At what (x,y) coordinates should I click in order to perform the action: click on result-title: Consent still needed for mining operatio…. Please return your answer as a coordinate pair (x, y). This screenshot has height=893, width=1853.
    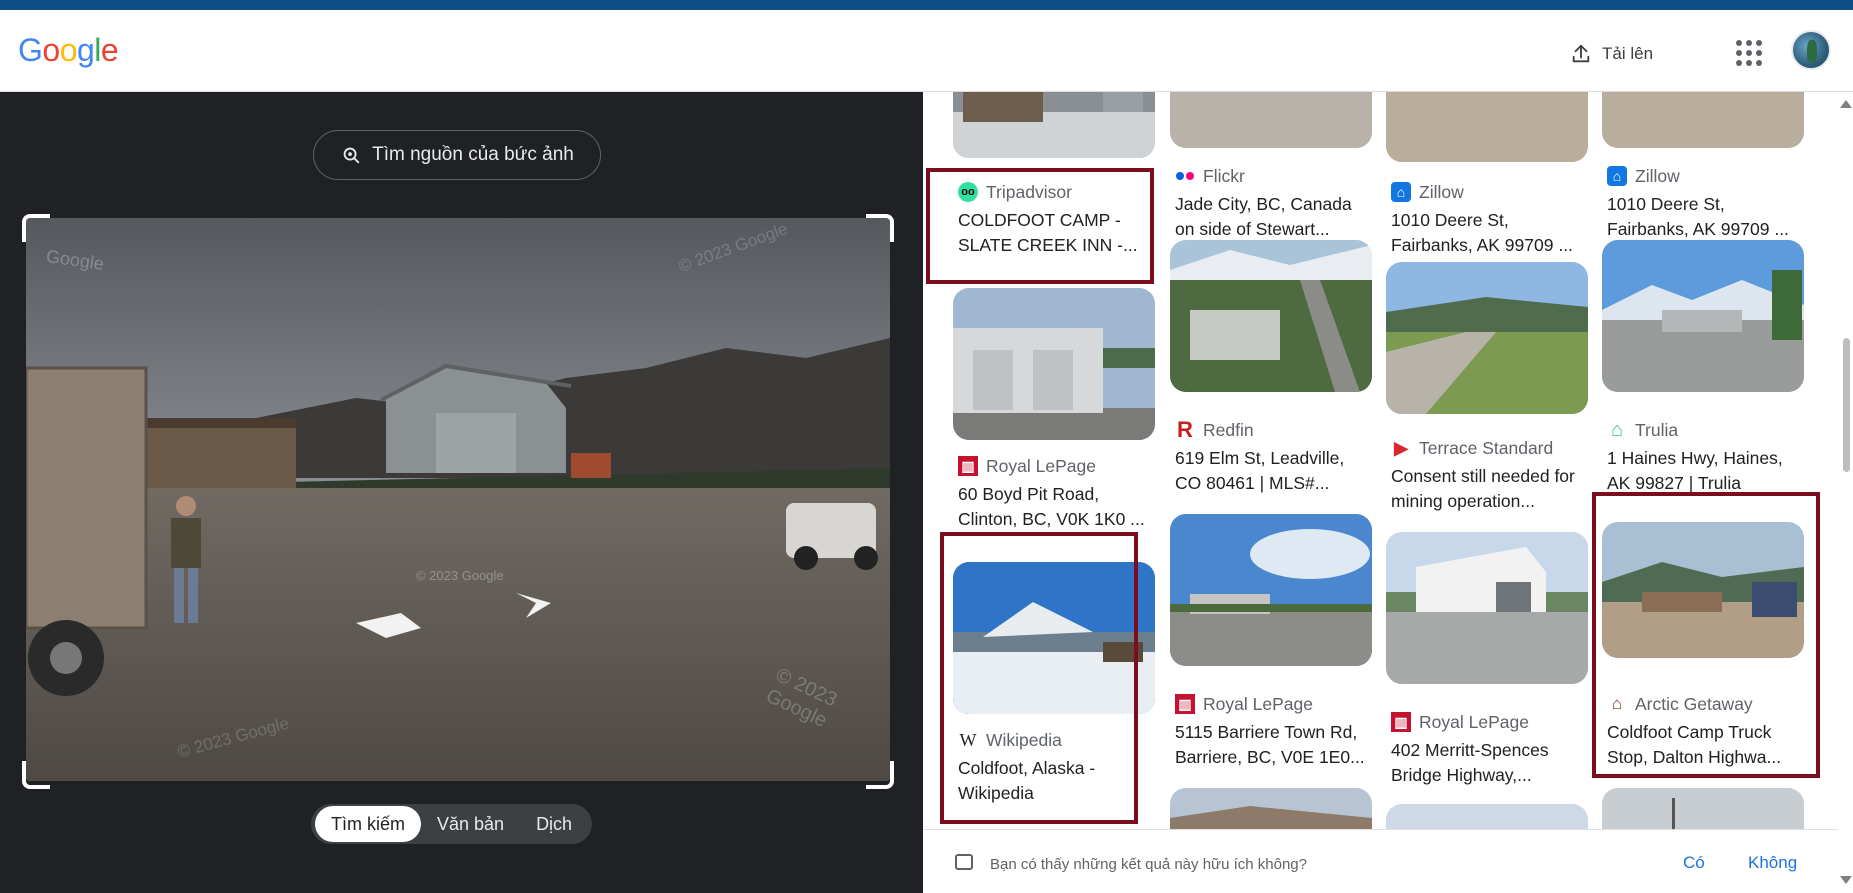
    Looking at the image, I should click on (1489, 489).